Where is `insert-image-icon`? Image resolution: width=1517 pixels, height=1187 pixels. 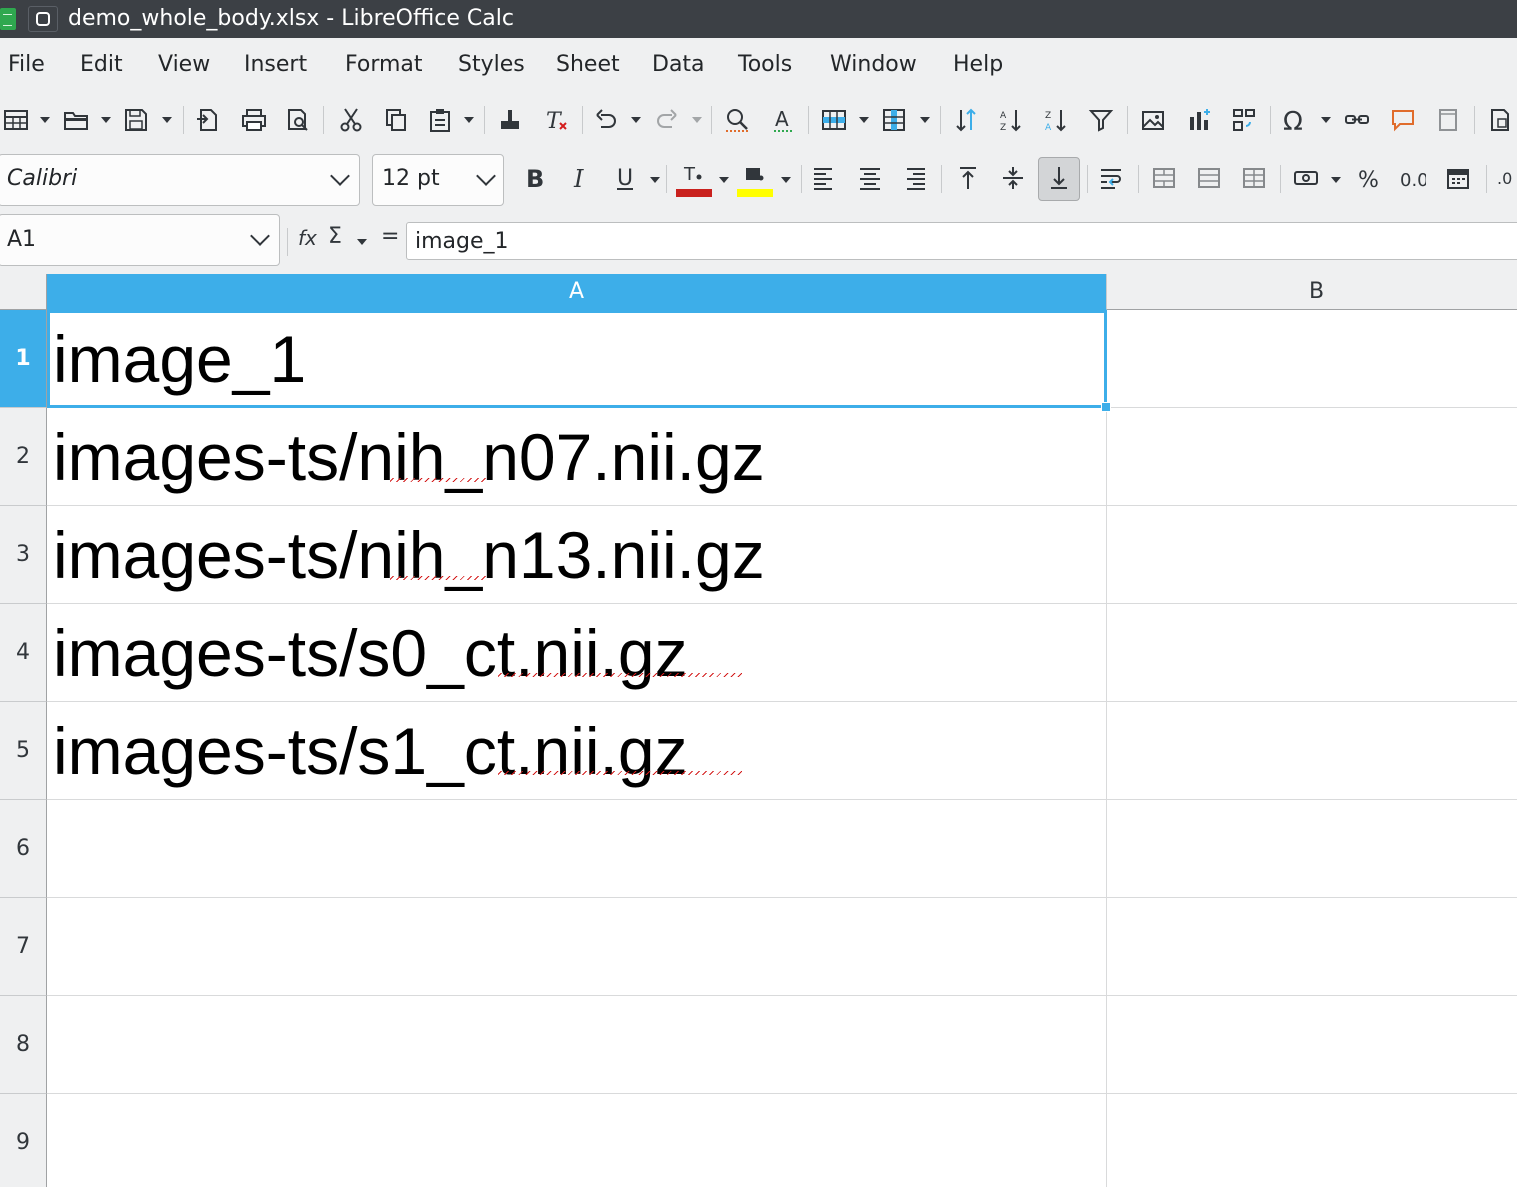 insert-image-icon is located at coordinates (1153, 120).